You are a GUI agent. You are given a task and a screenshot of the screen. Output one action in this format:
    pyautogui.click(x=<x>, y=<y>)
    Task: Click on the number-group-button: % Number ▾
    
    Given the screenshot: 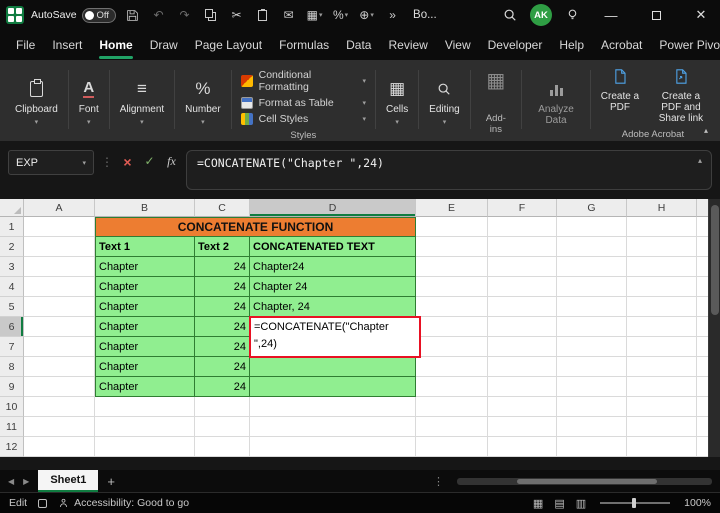 What is the action you would take?
    pyautogui.click(x=203, y=101)
    